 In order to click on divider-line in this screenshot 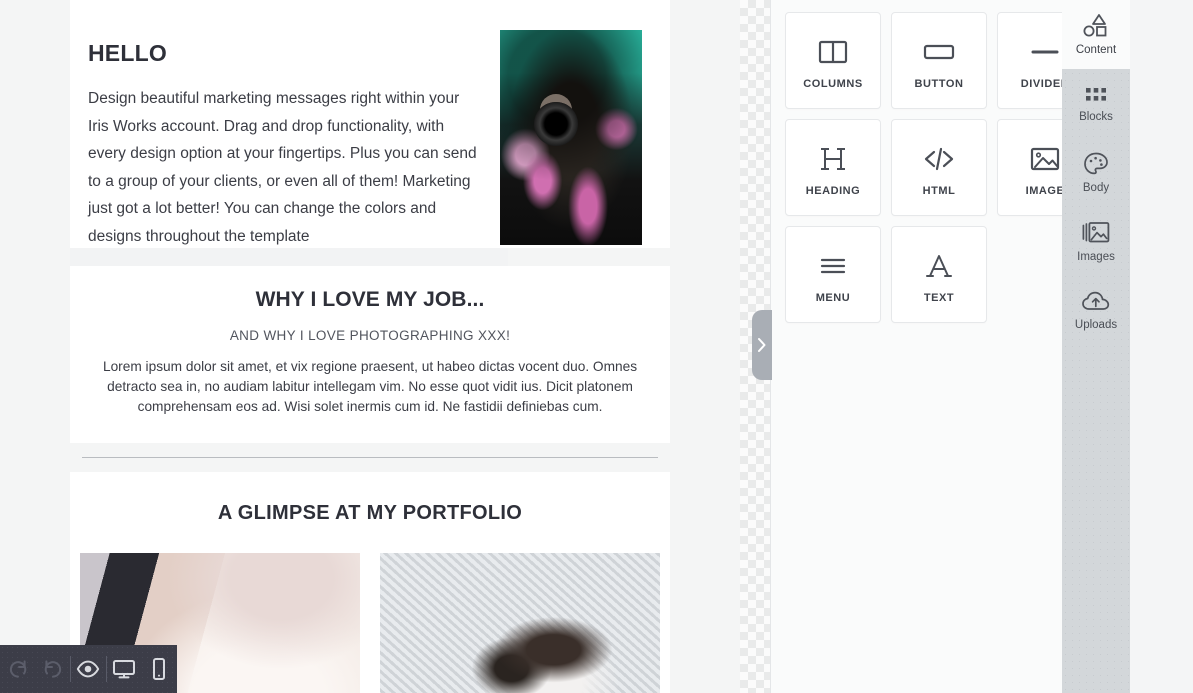, I will do `click(370, 457)`.